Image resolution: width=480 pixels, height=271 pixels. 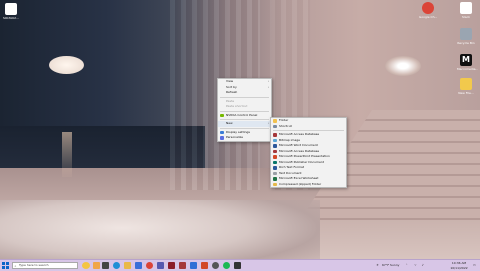 What do you see at coordinates (244, 124) in the screenshot?
I see `menu-item-new: New ›` at bounding box center [244, 124].